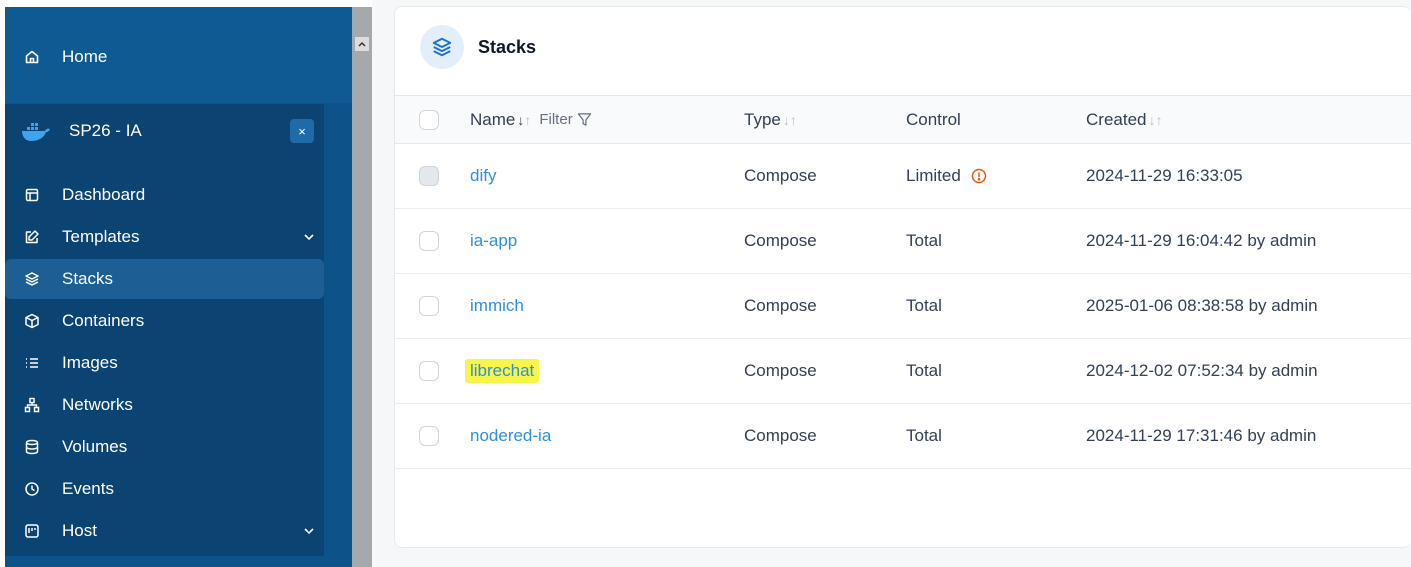 The image size is (1411, 567). What do you see at coordinates (36, 132) in the screenshot?
I see `docker-icon` at bounding box center [36, 132].